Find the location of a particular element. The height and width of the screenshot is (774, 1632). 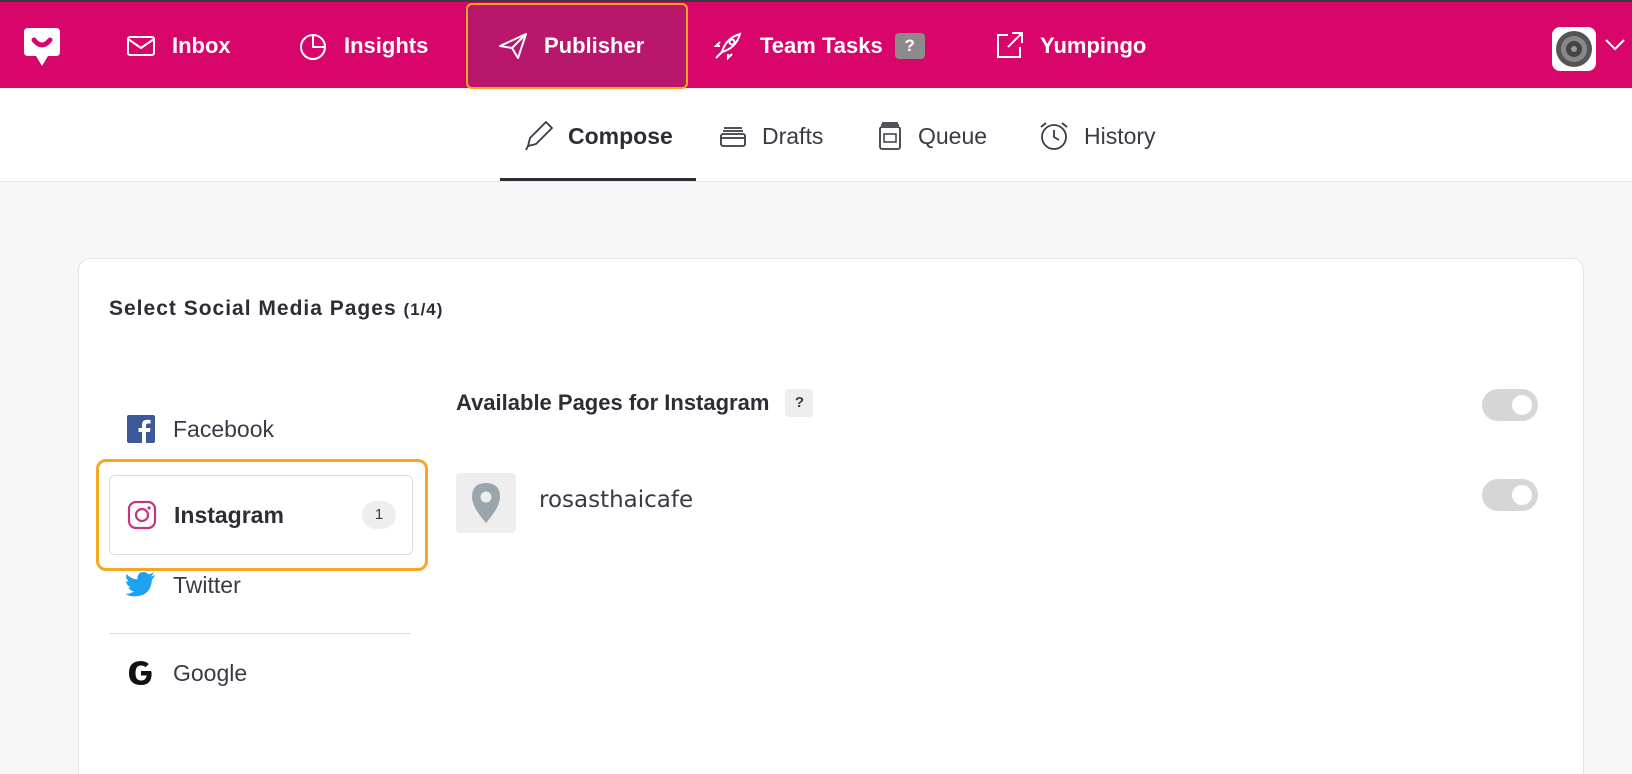

tab-compose: Compose is located at coordinates (597, 136).